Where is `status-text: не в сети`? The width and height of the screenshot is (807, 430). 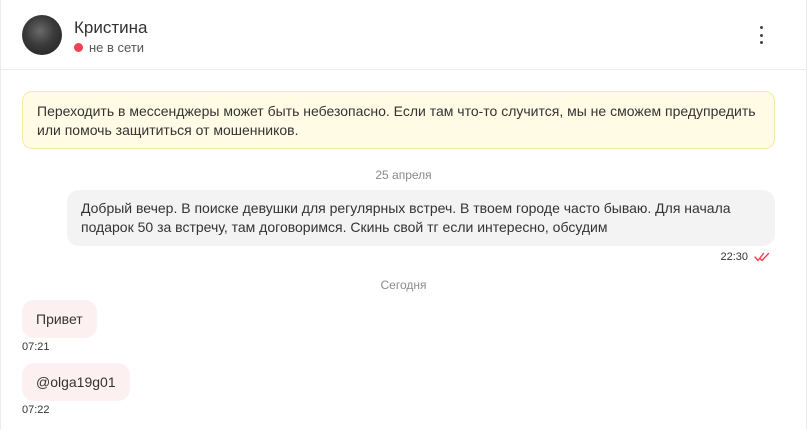 status-text: не в сети is located at coordinates (117, 47).